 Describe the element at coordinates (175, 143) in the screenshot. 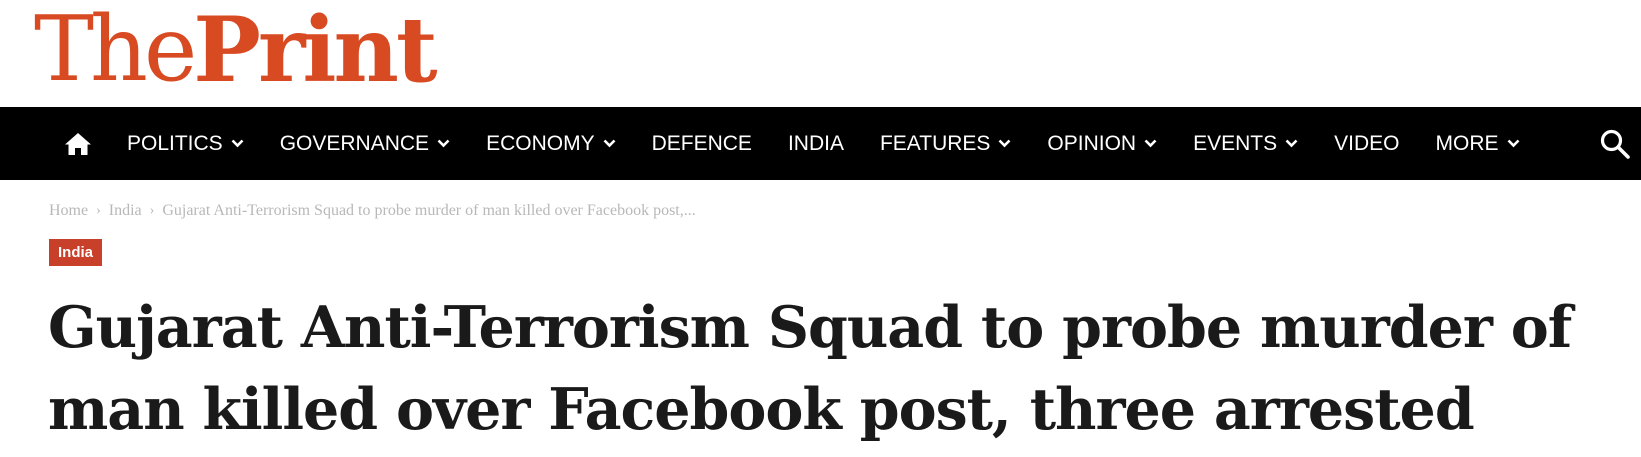

I see `nav-item-label: POLITICS` at that location.